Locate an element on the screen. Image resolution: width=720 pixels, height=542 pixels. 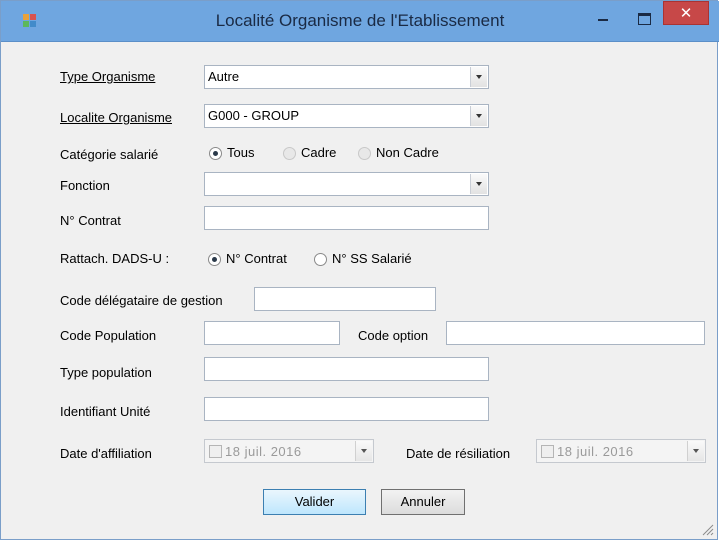
code-option-input is located at coordinates (575, 333).